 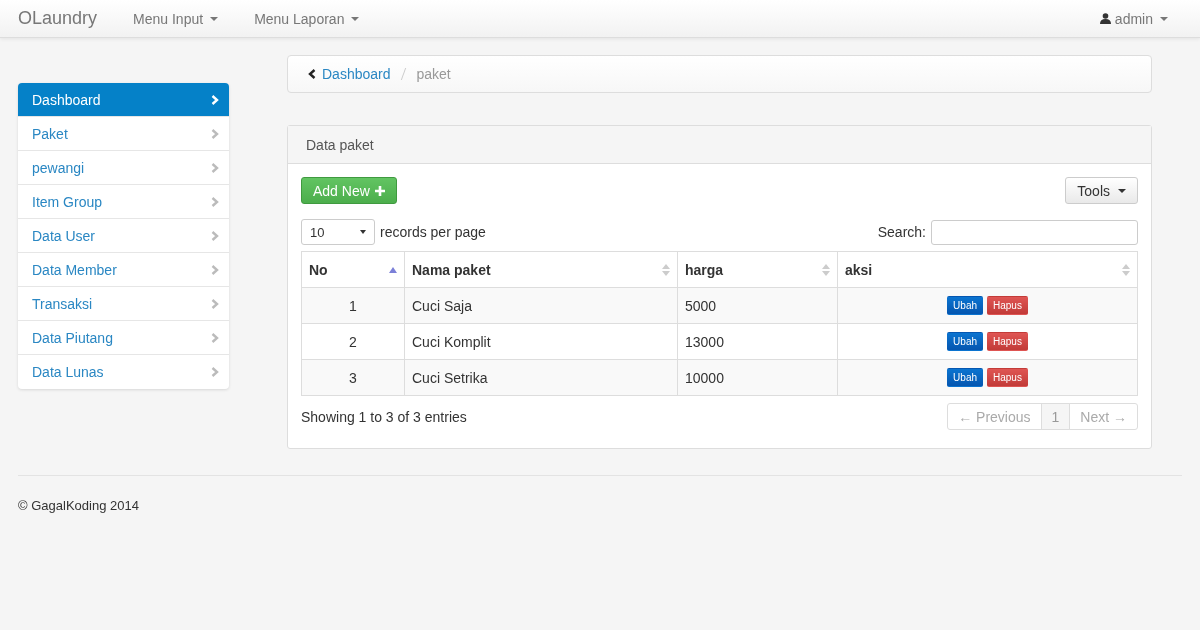 What do you see at coordinates (123, 372) in the screenshot?
I see `sidebar-item: Data Lunas` at bounding box center [123, 372].